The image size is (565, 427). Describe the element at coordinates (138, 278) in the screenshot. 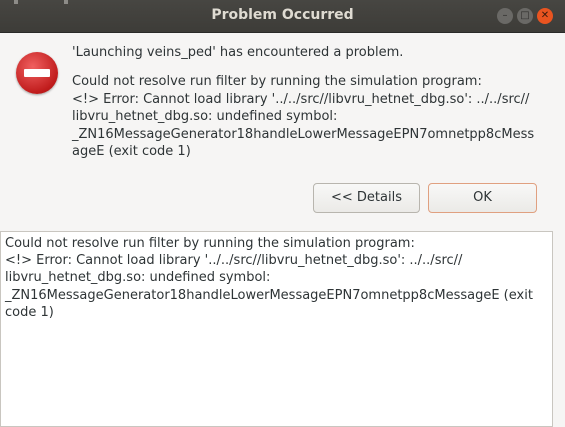

I see `details-line: libvru_hetnet_dbg.so: undefined symbol:` at that location.